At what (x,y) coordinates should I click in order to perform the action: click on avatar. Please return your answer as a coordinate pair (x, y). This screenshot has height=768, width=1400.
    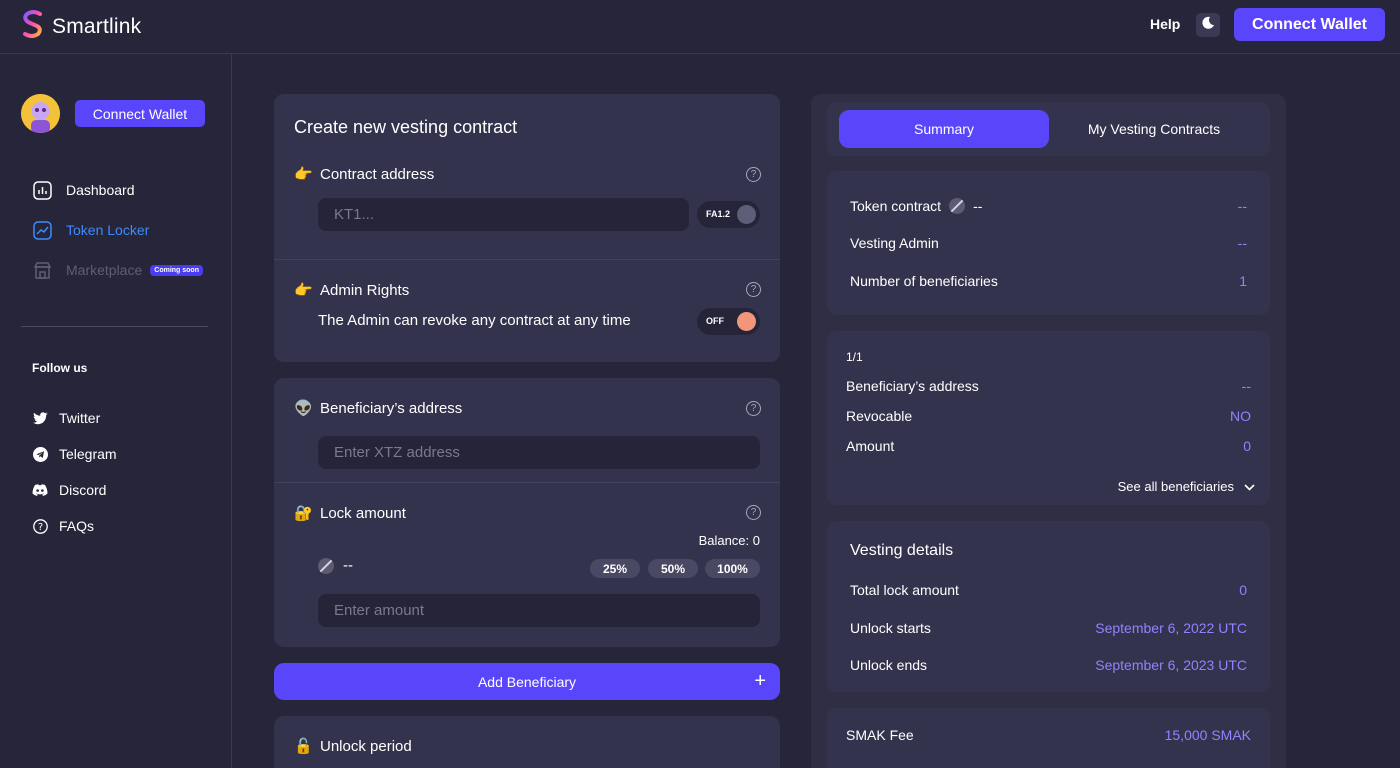
    Looking at the image, I should click on (40, 113).